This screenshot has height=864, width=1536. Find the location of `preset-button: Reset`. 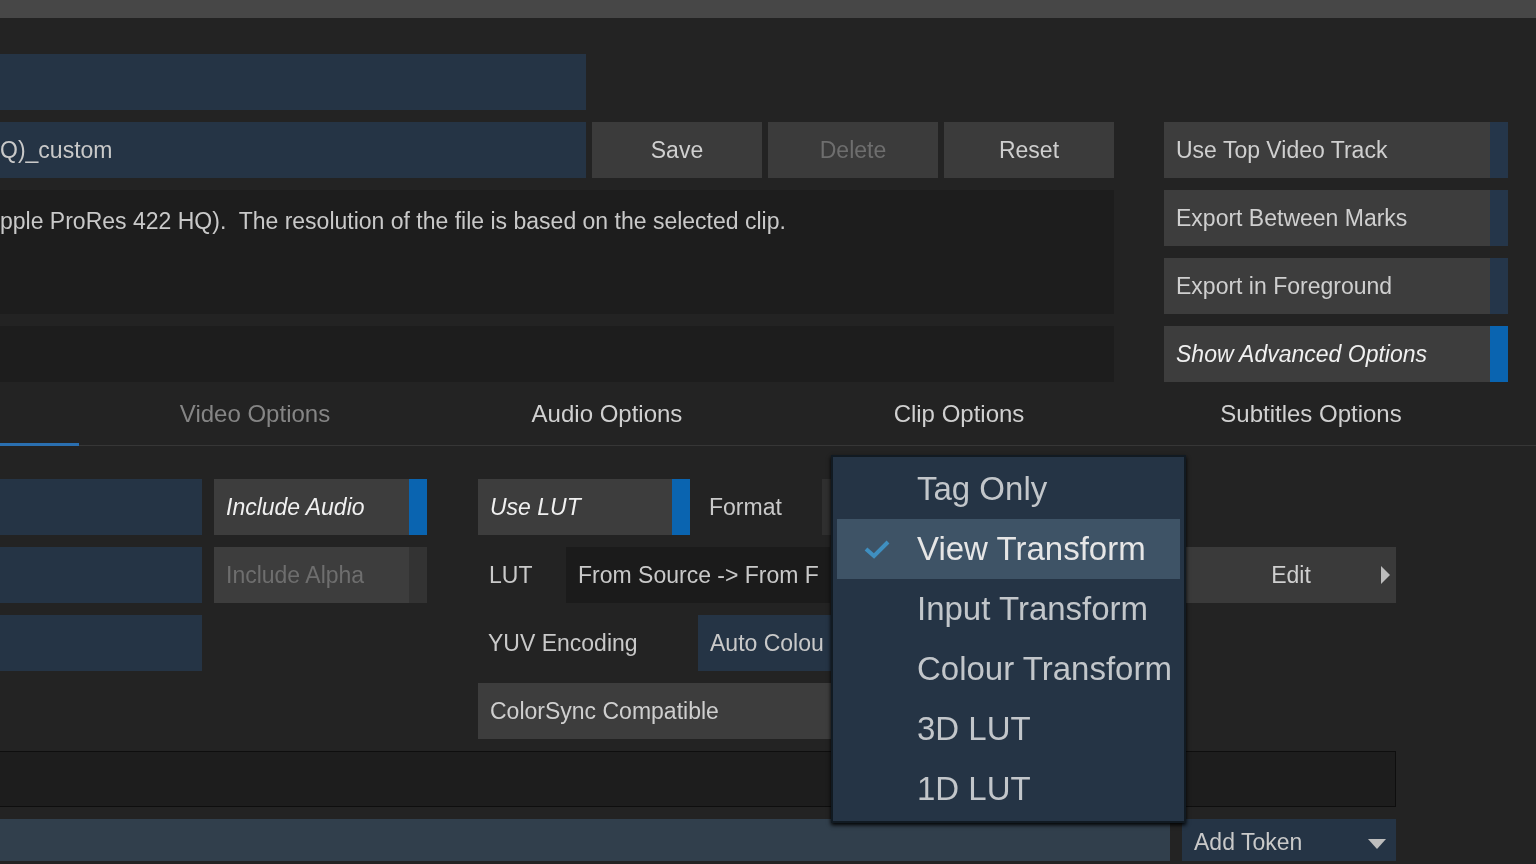

preset-button: Reset is located at coordinates (1029, 150).